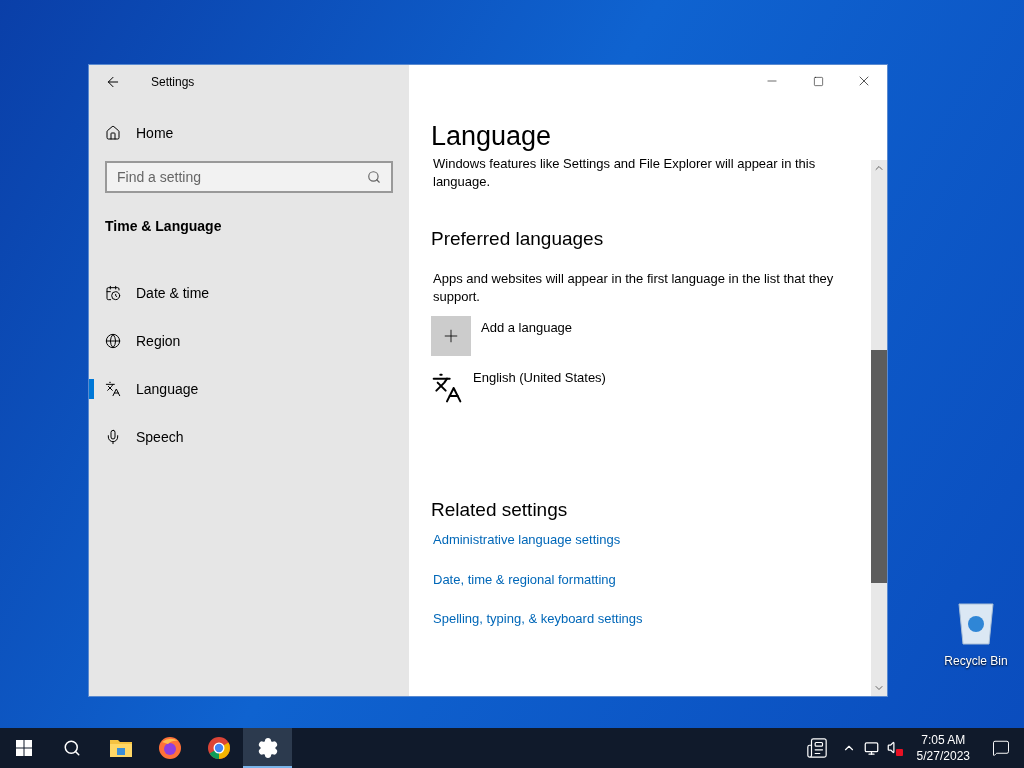 Image resolution: width=1024 pixels, height=768 pixels. Describe the element at coordinates (894, 748) in the screenshot. I see `volume-muted-icon` at that location.